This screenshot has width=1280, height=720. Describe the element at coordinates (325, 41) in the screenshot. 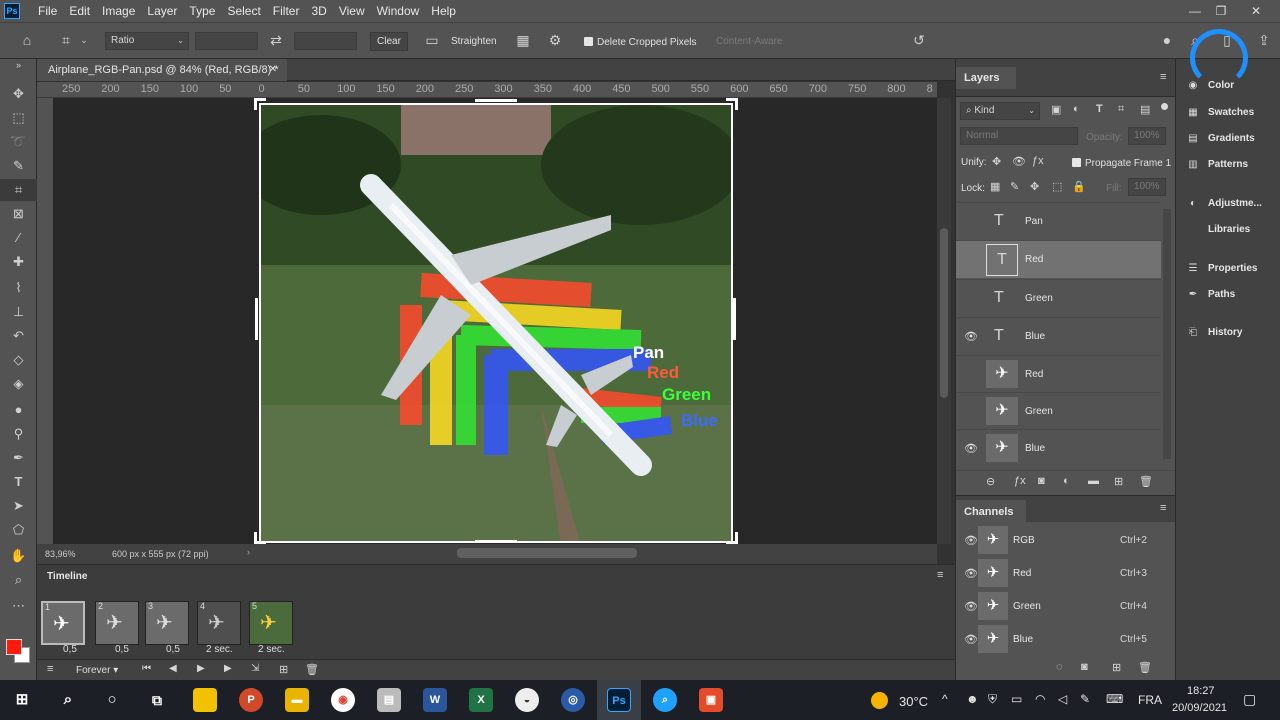

I see `height-field` at that location.